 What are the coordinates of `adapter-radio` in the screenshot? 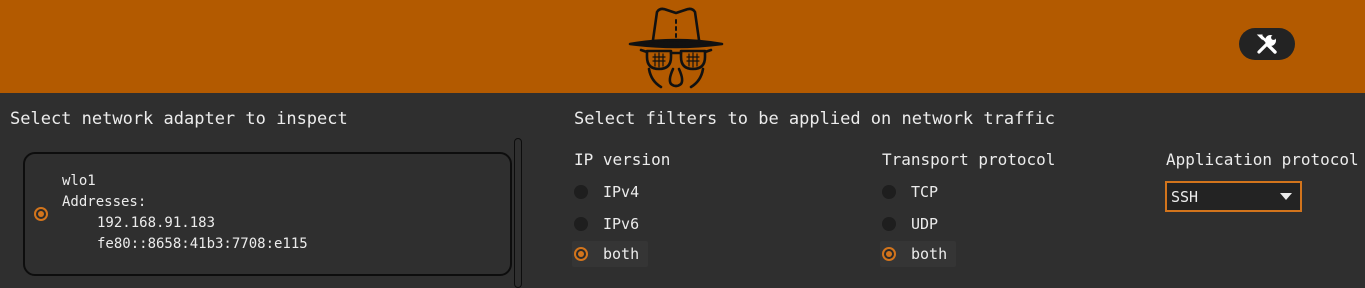 It's located at (41, 214).